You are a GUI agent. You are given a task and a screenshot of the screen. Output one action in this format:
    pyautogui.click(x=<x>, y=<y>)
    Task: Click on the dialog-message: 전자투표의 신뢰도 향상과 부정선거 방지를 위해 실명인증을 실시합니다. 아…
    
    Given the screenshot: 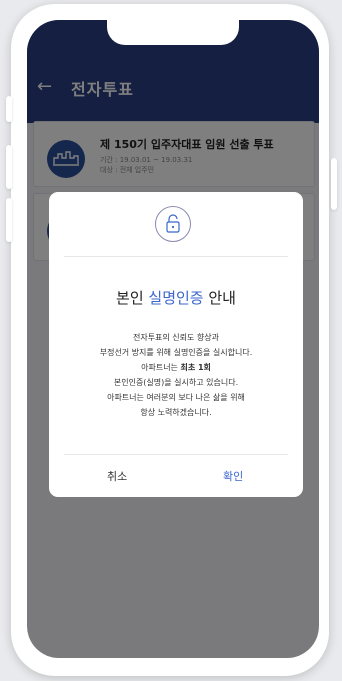 What is the action you would take?
    pyautogui.click(x=176, y=375)
    